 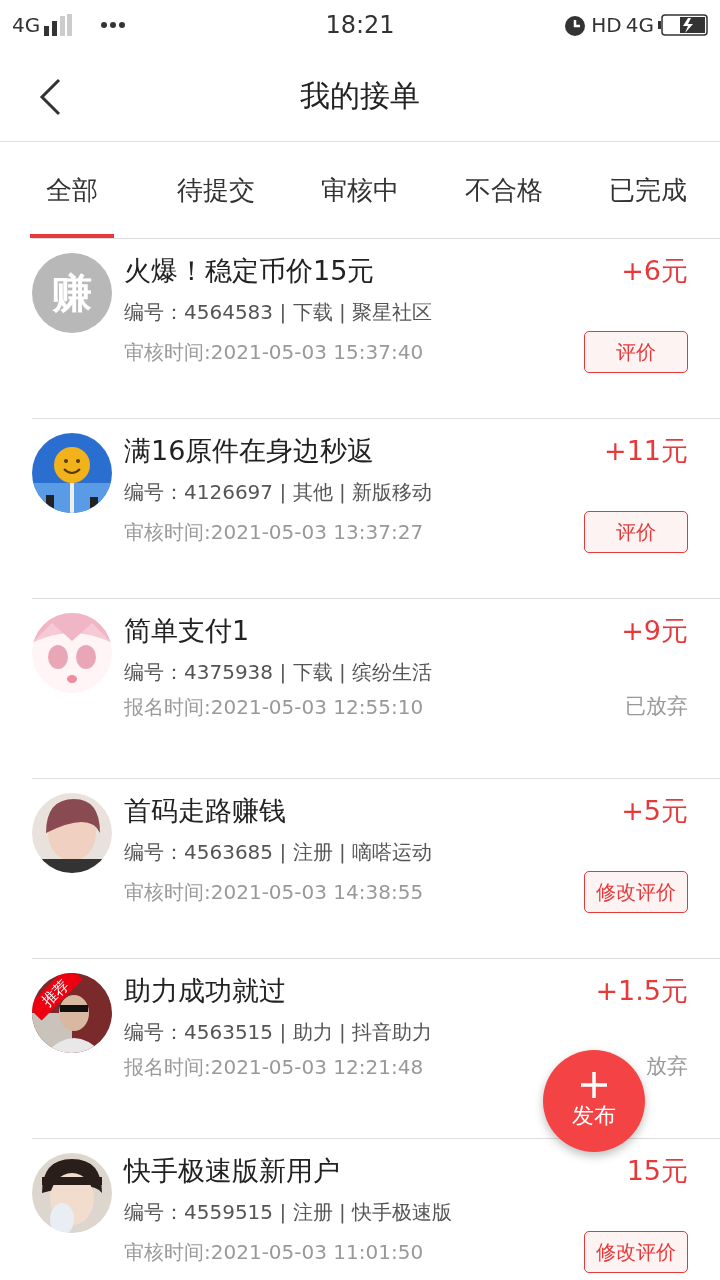 I want to click on tab: 全部, so click(x=72, y=190).